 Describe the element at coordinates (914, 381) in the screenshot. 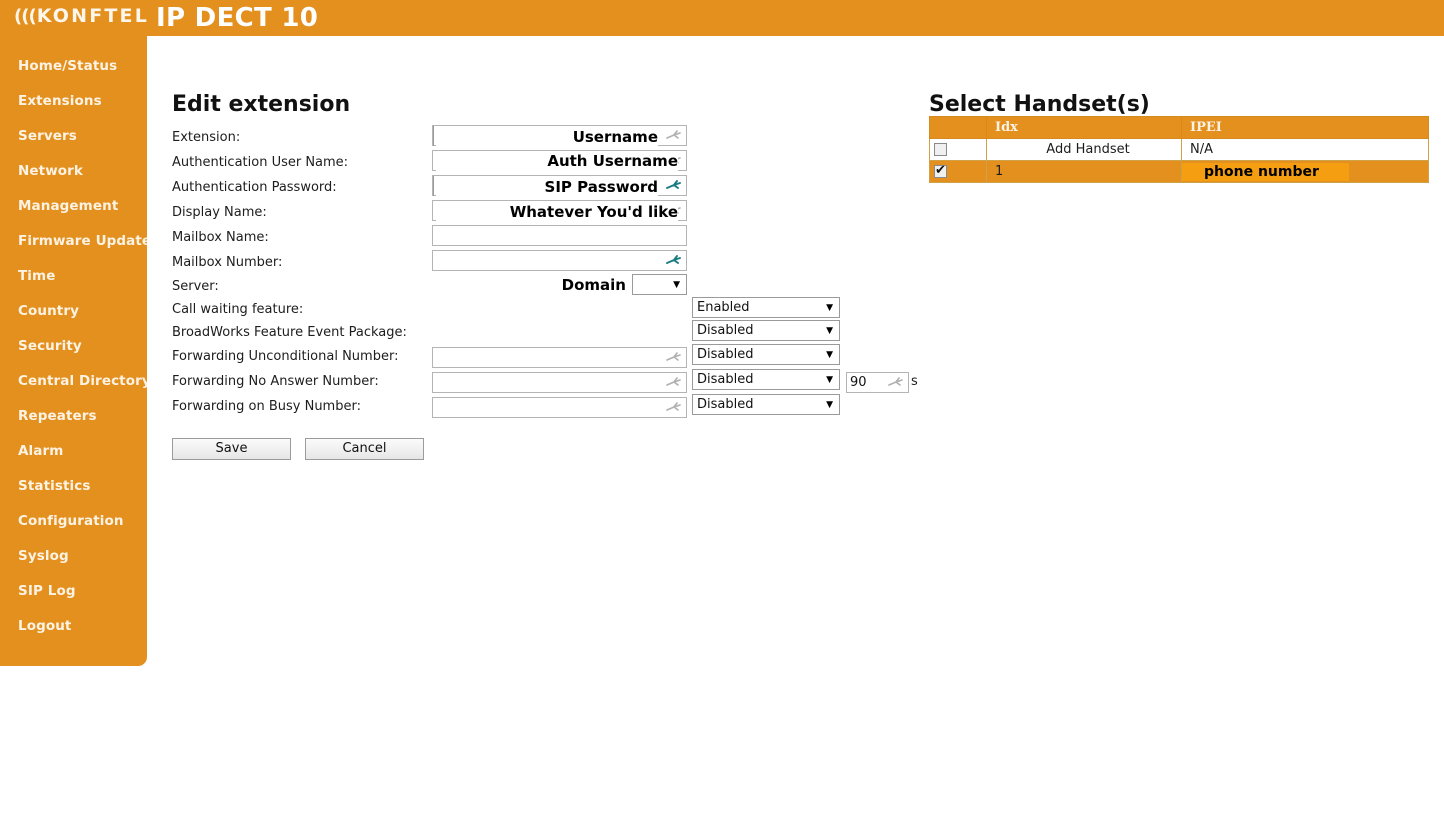

I see `timeout-unit-label: s` at that location.